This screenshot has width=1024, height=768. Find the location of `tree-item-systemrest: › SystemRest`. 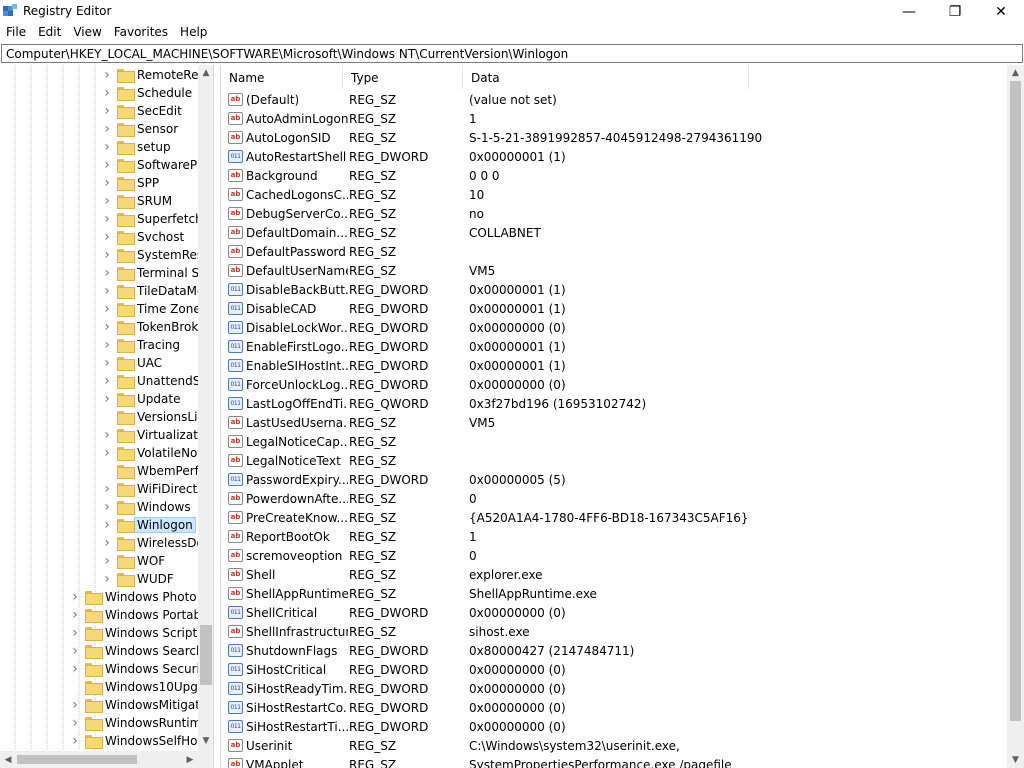

tree-item-systemrest: › SystemRest is located at coordinates (155, 255).